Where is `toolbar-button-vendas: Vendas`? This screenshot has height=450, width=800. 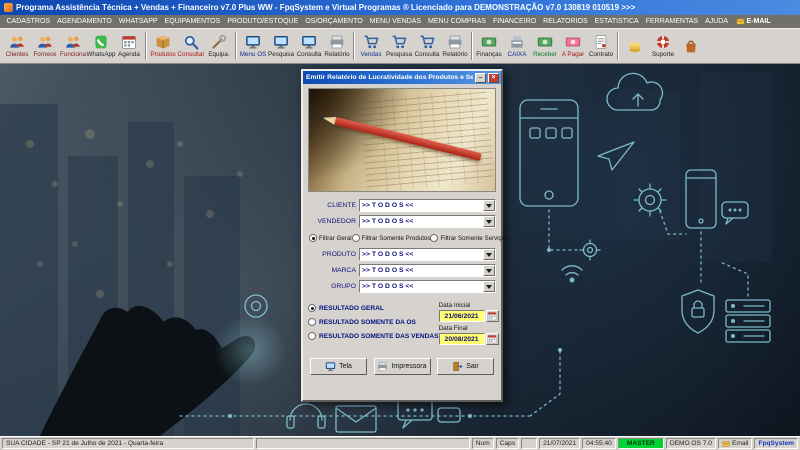 toolbar-button-vendas: Vendas is located at coordinates (371, 46).